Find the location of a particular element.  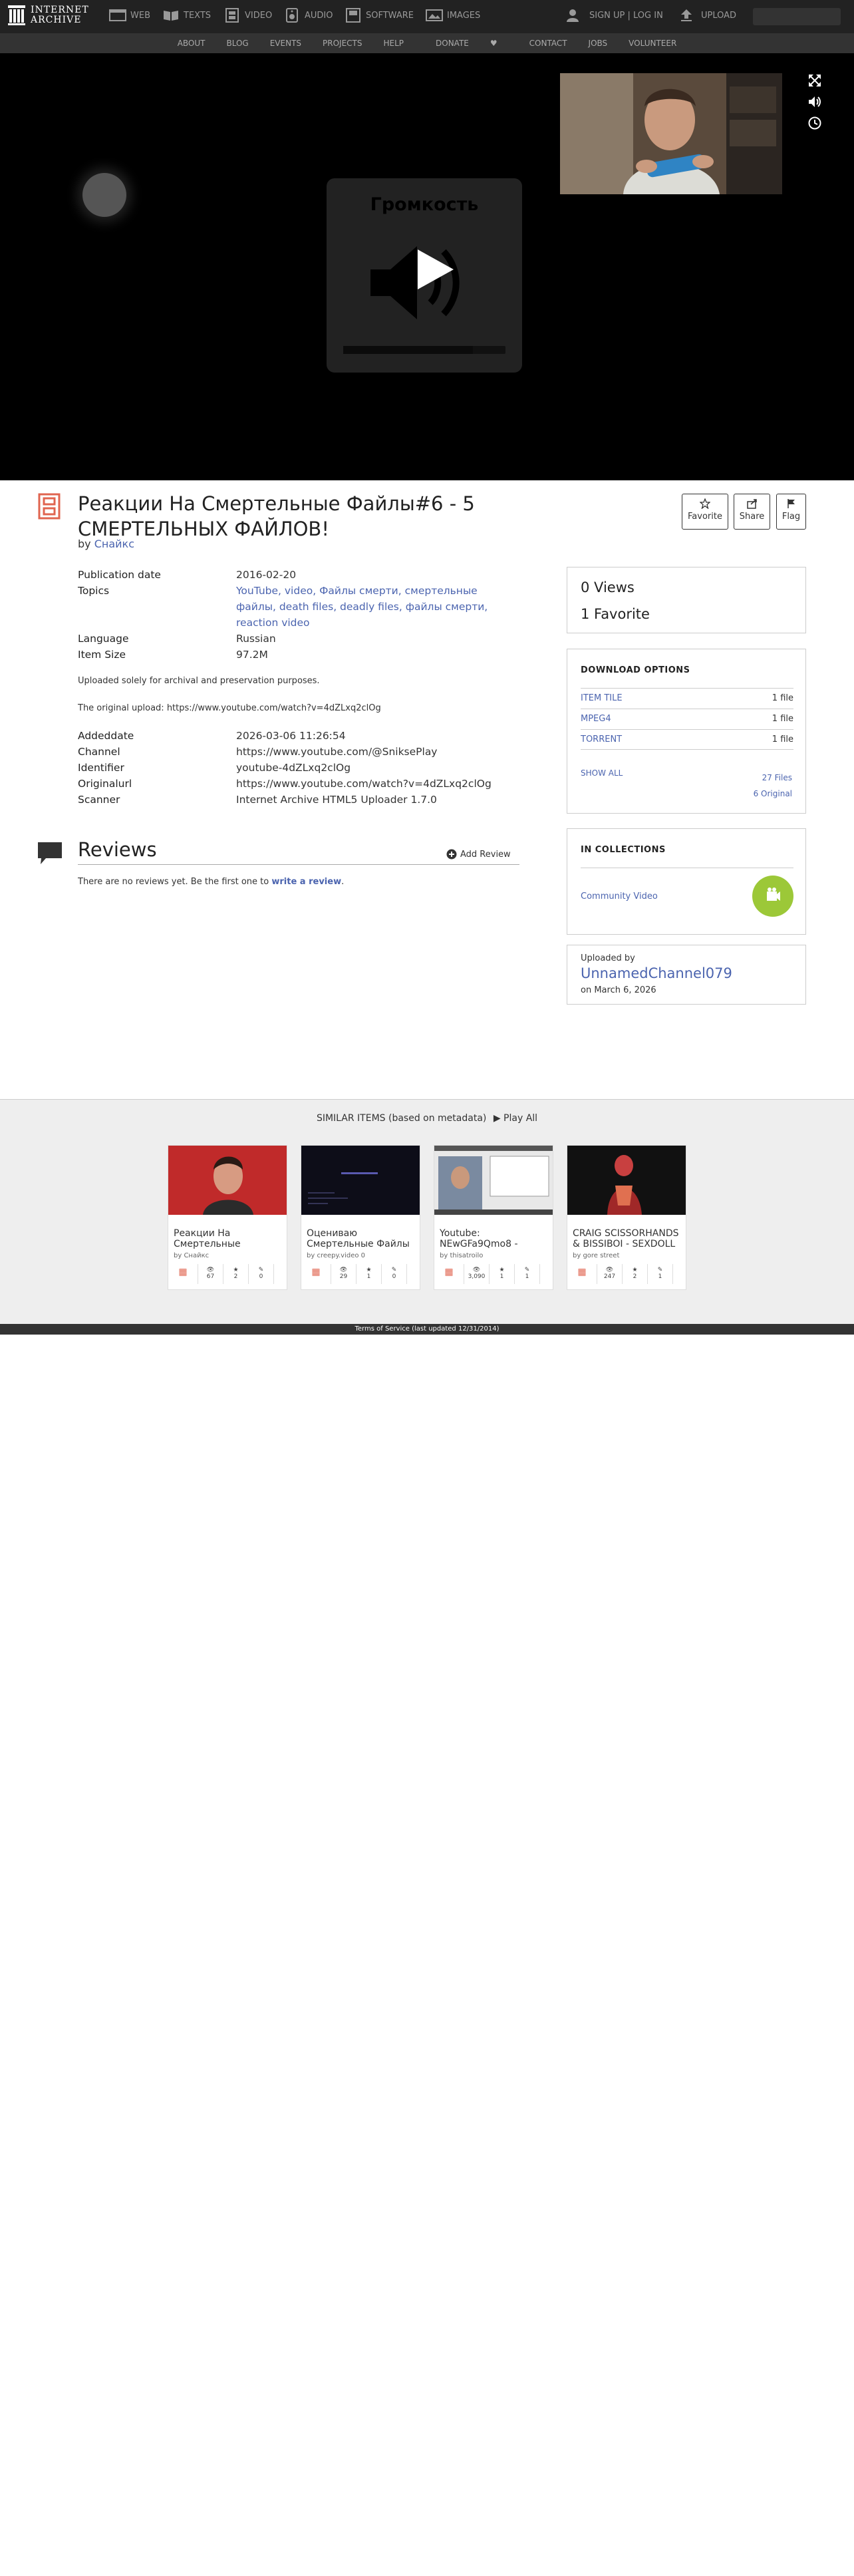

play-icon: ▶ is located at coordinates (497, 1118).